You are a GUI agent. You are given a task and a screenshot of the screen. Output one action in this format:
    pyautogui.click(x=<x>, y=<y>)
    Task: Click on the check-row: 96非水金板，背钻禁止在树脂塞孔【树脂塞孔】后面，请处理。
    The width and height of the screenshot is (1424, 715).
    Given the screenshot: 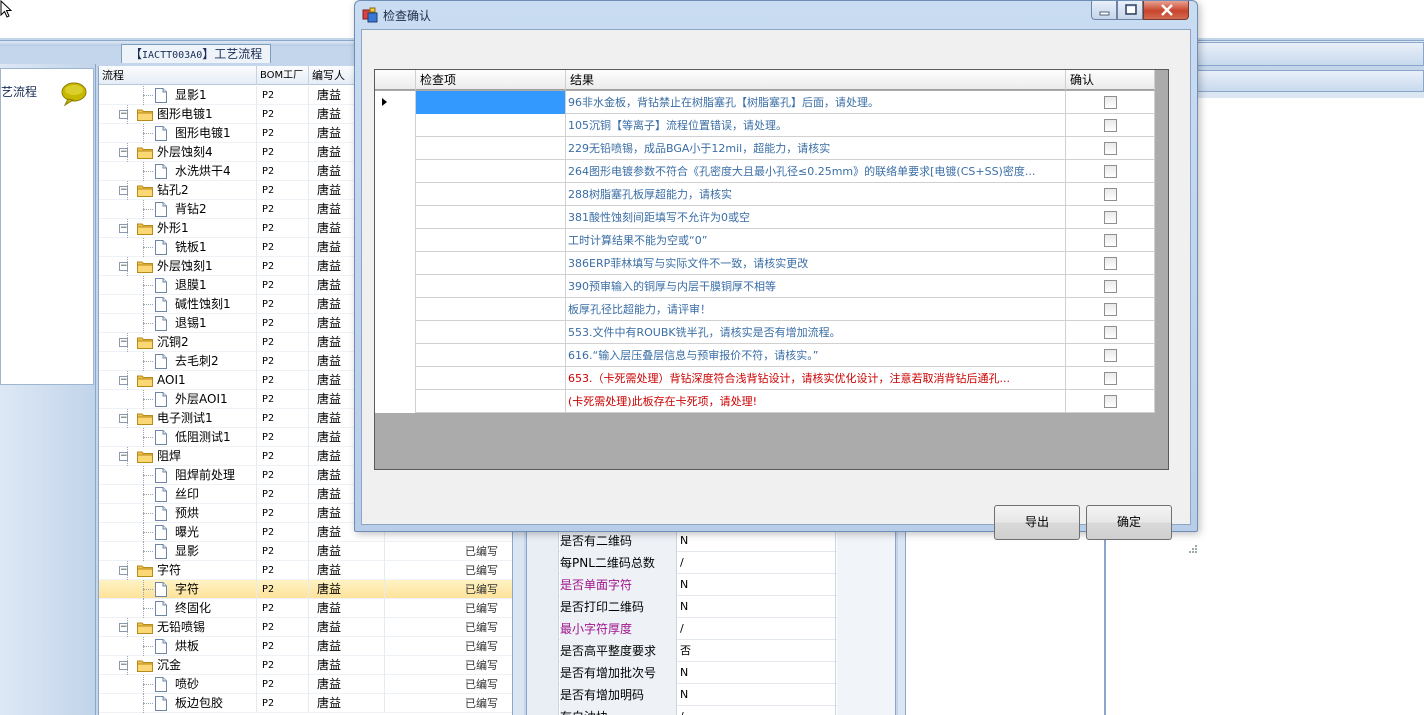 What is the action you would take?
    pyautogui.click(x=765, y=102)
    